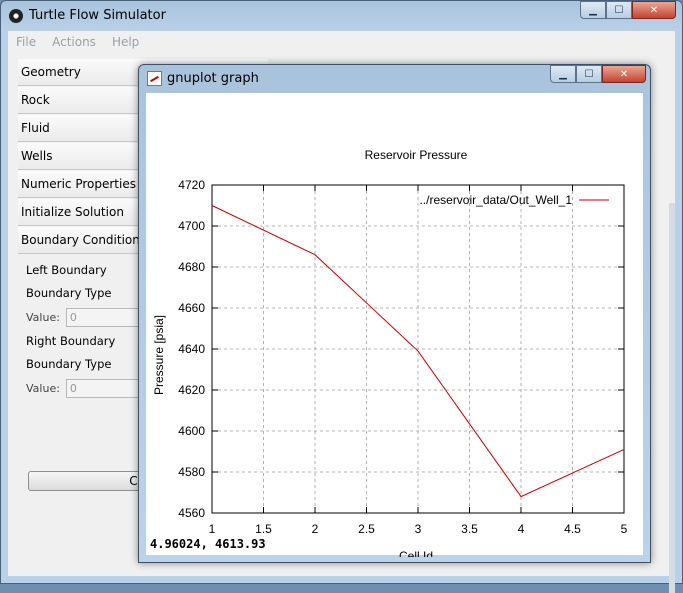 Image resolution: width=683 pixels, height=593 pixels. I want to click on turtle-app-icon, so click(16, 16).